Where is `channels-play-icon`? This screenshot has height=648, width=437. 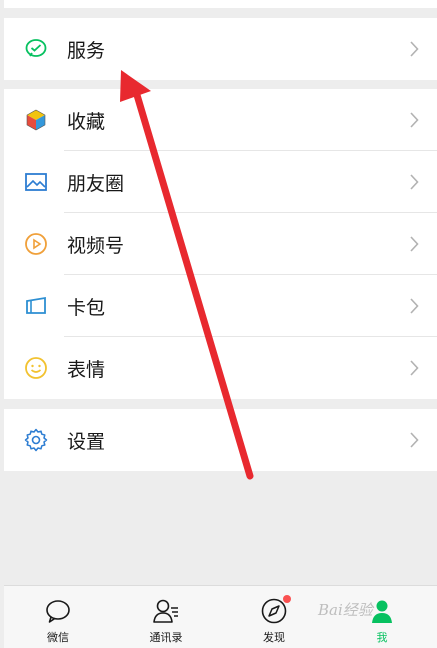
channels-play-icon is located at coordinates (36, 244).